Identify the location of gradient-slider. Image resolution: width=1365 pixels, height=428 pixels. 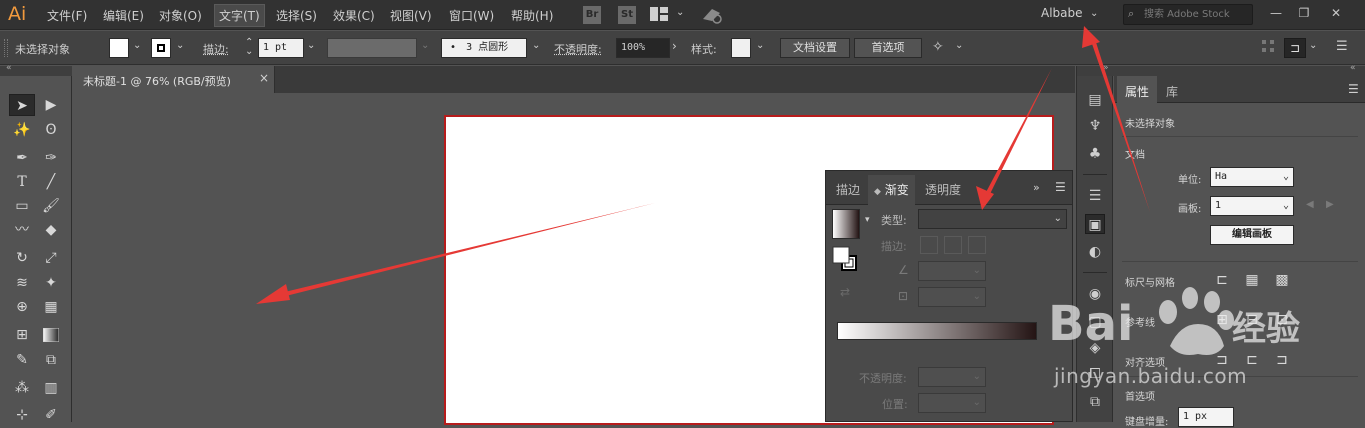
(937, 331).